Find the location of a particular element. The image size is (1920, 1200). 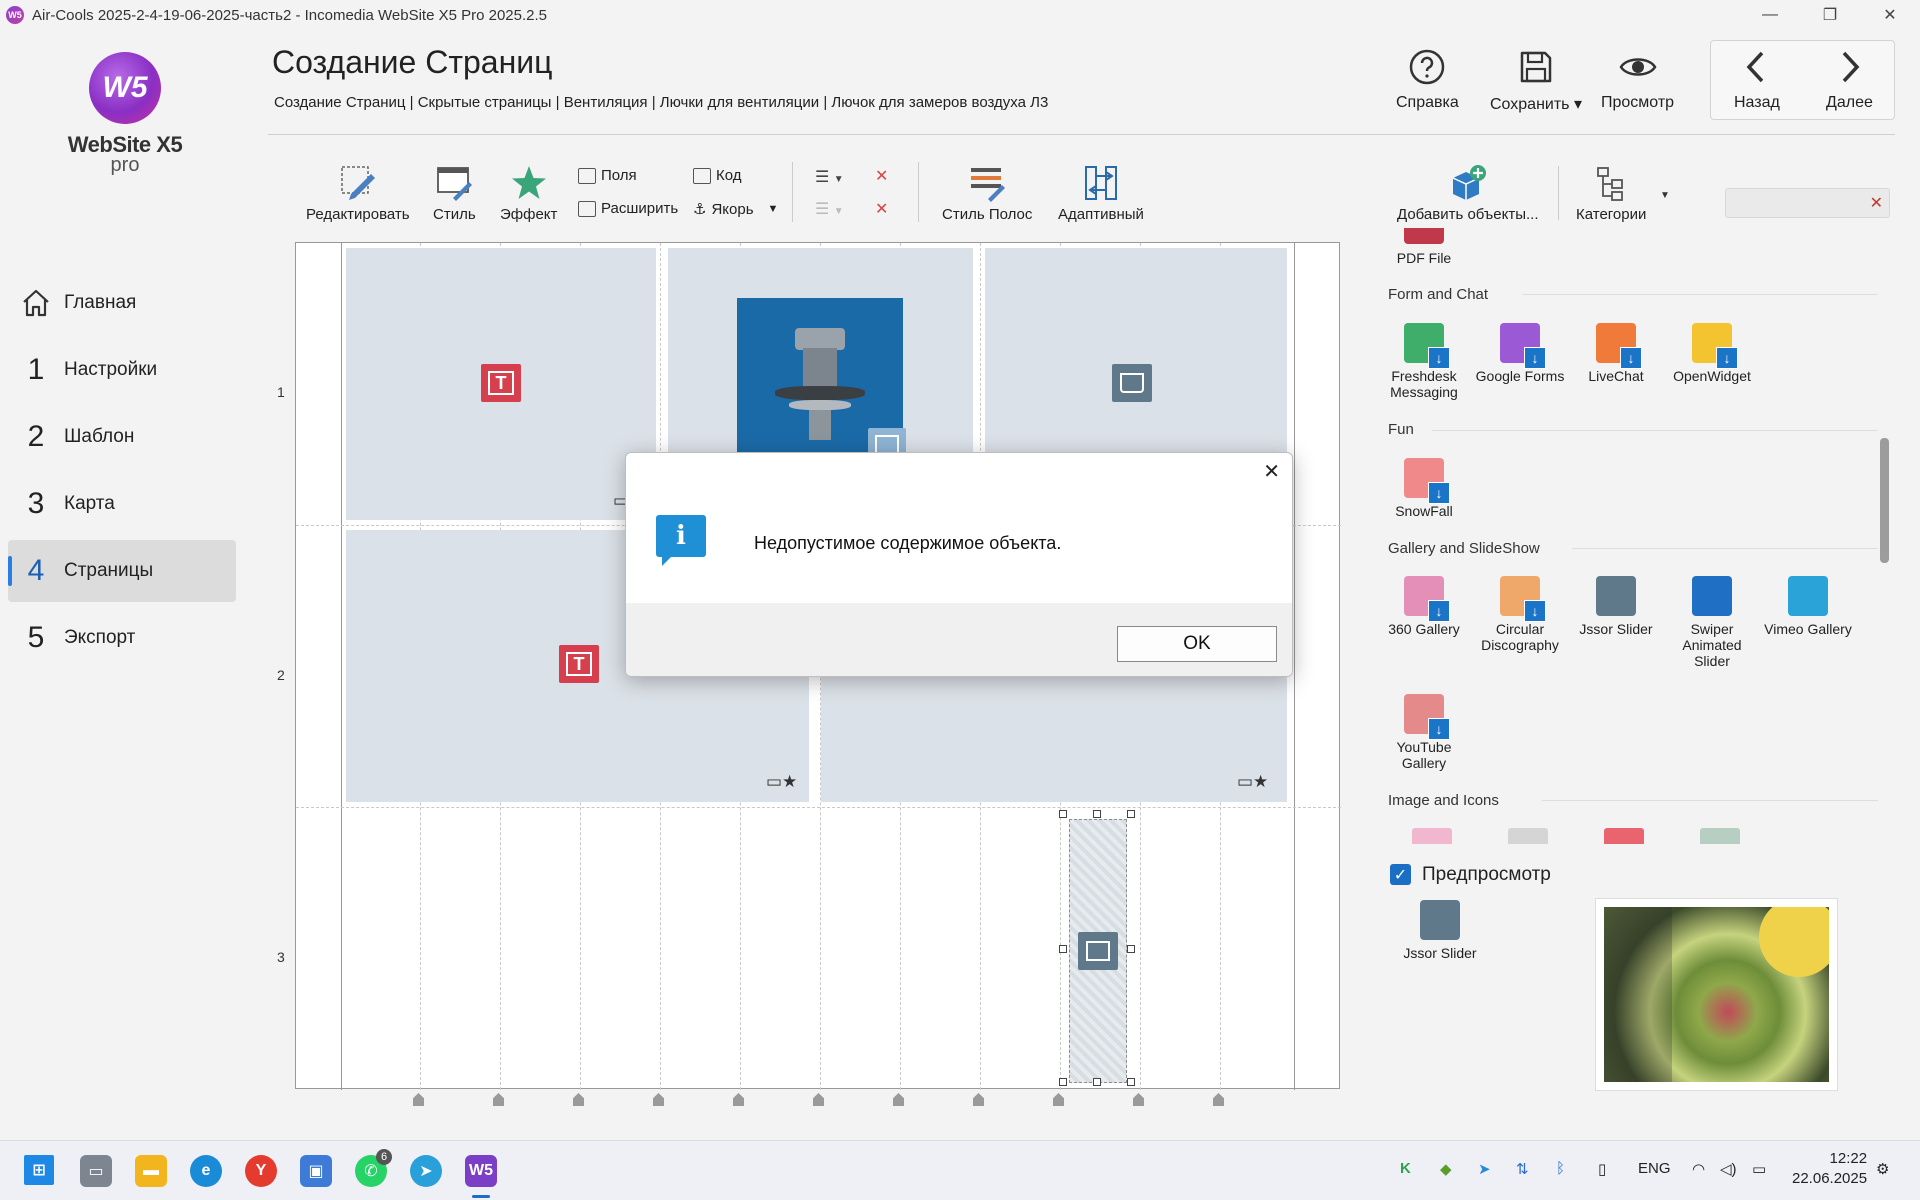

store-icon: ▣ is located at coordinates (316, 1171).